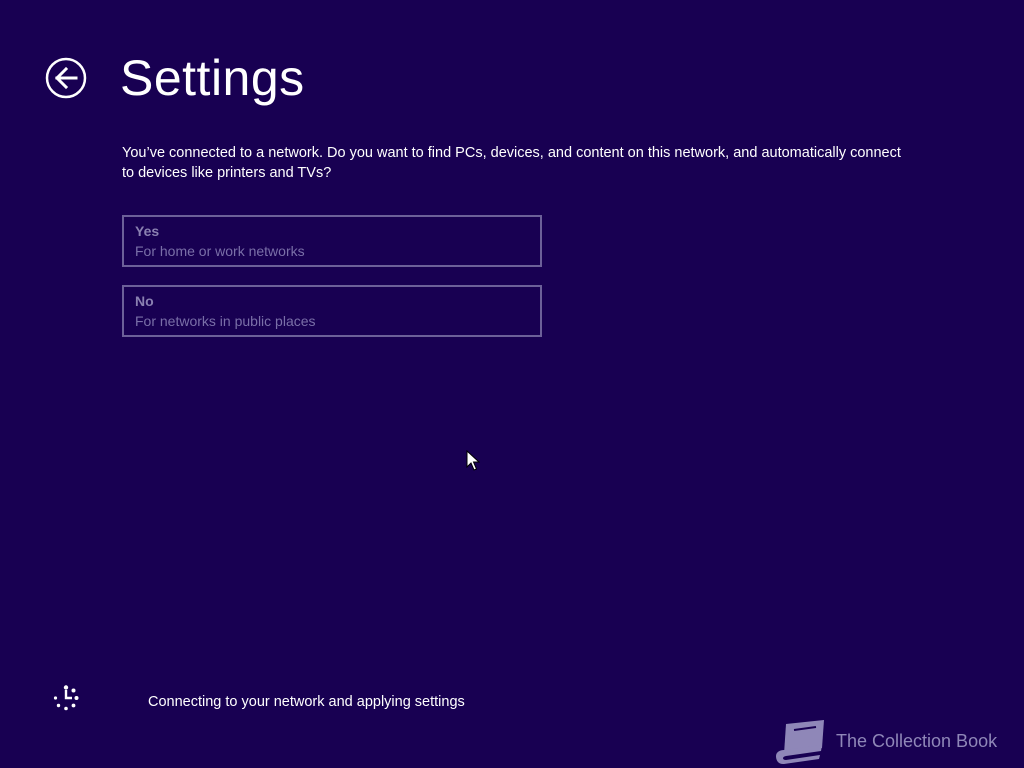  I want to click on loading-spinner-icon, so click(66, 698).